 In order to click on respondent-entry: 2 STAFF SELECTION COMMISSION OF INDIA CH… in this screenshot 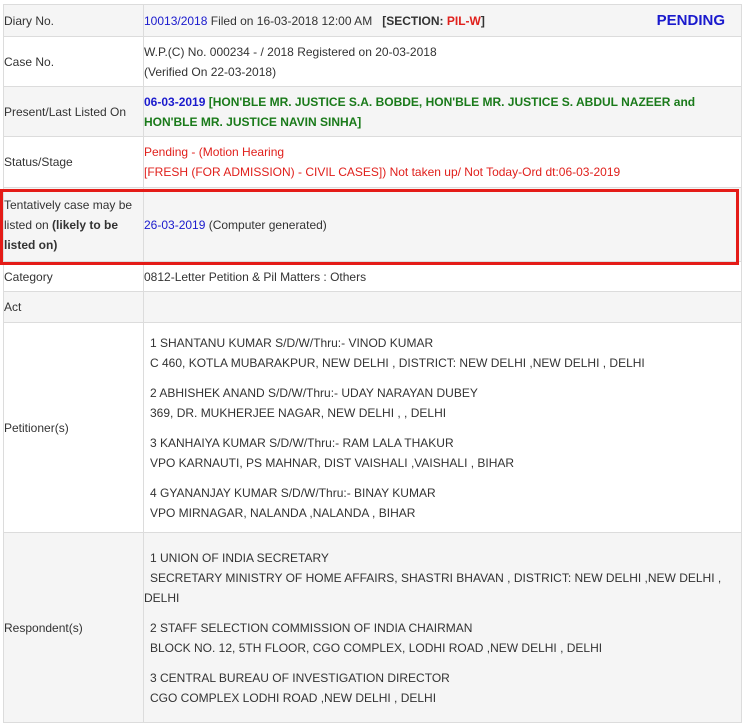, I will do `click(445, 638)`.